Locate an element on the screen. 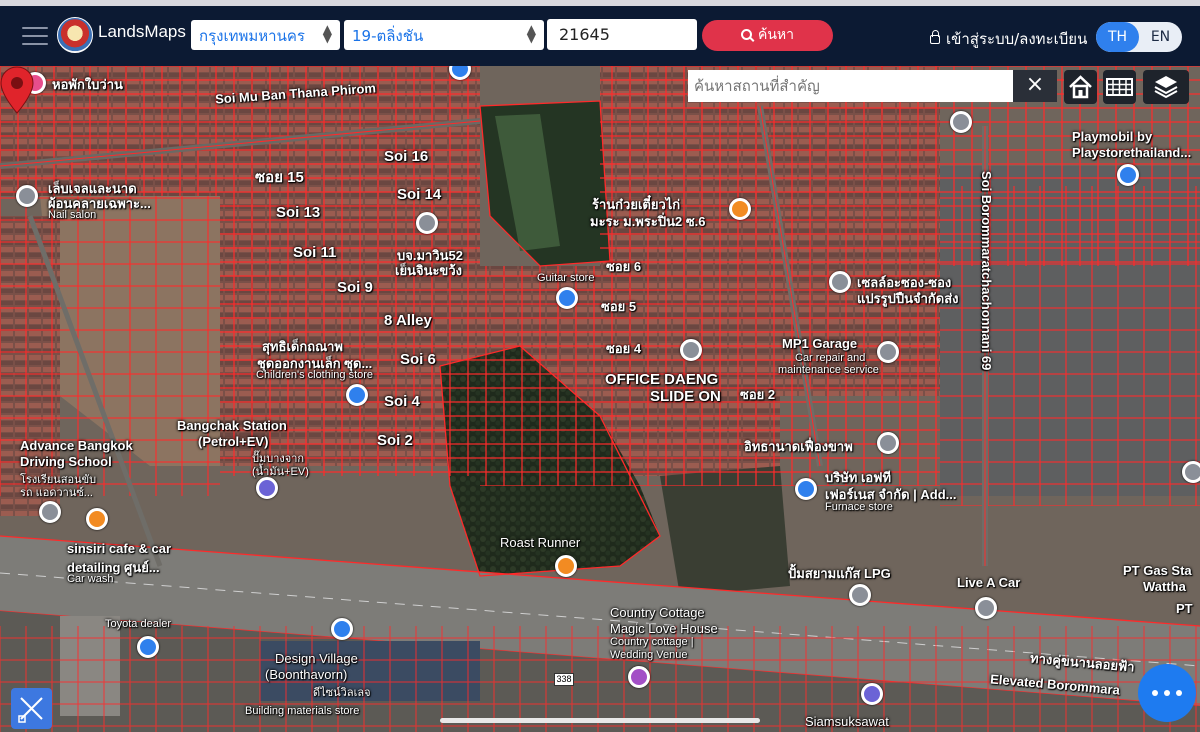 Image resolution: width=1200 pixels, height=732 pixels. map-label: ซอย 2 is located at coordinates (758, 394).